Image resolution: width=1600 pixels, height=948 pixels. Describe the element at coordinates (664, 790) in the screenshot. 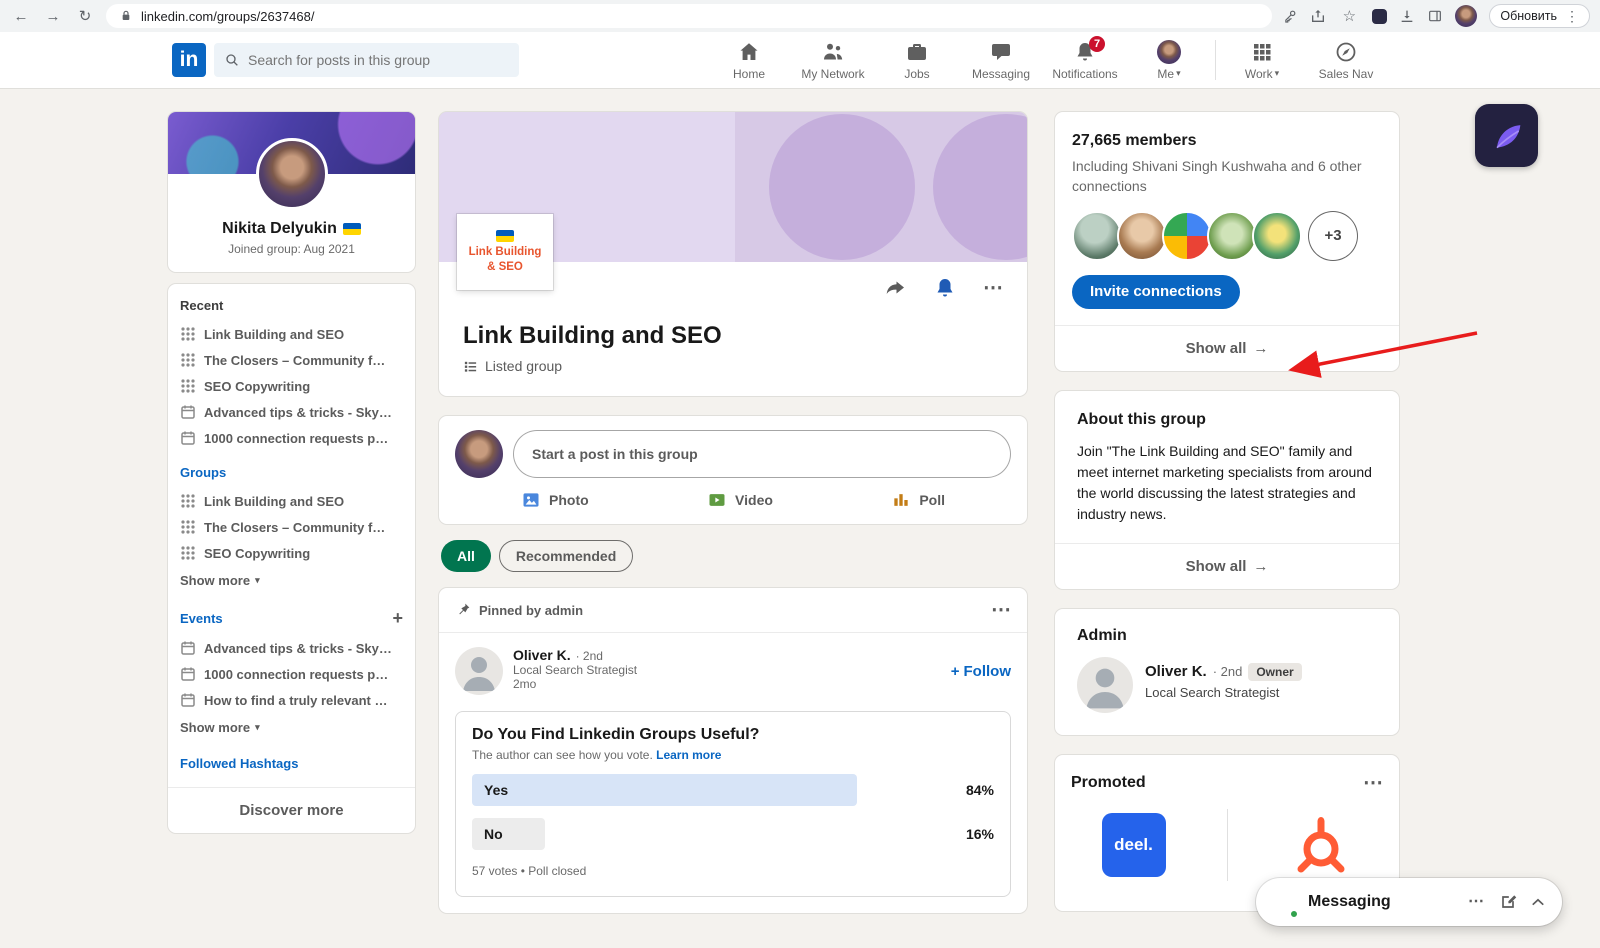

I see `poll-option-bar: Yes` at that location.